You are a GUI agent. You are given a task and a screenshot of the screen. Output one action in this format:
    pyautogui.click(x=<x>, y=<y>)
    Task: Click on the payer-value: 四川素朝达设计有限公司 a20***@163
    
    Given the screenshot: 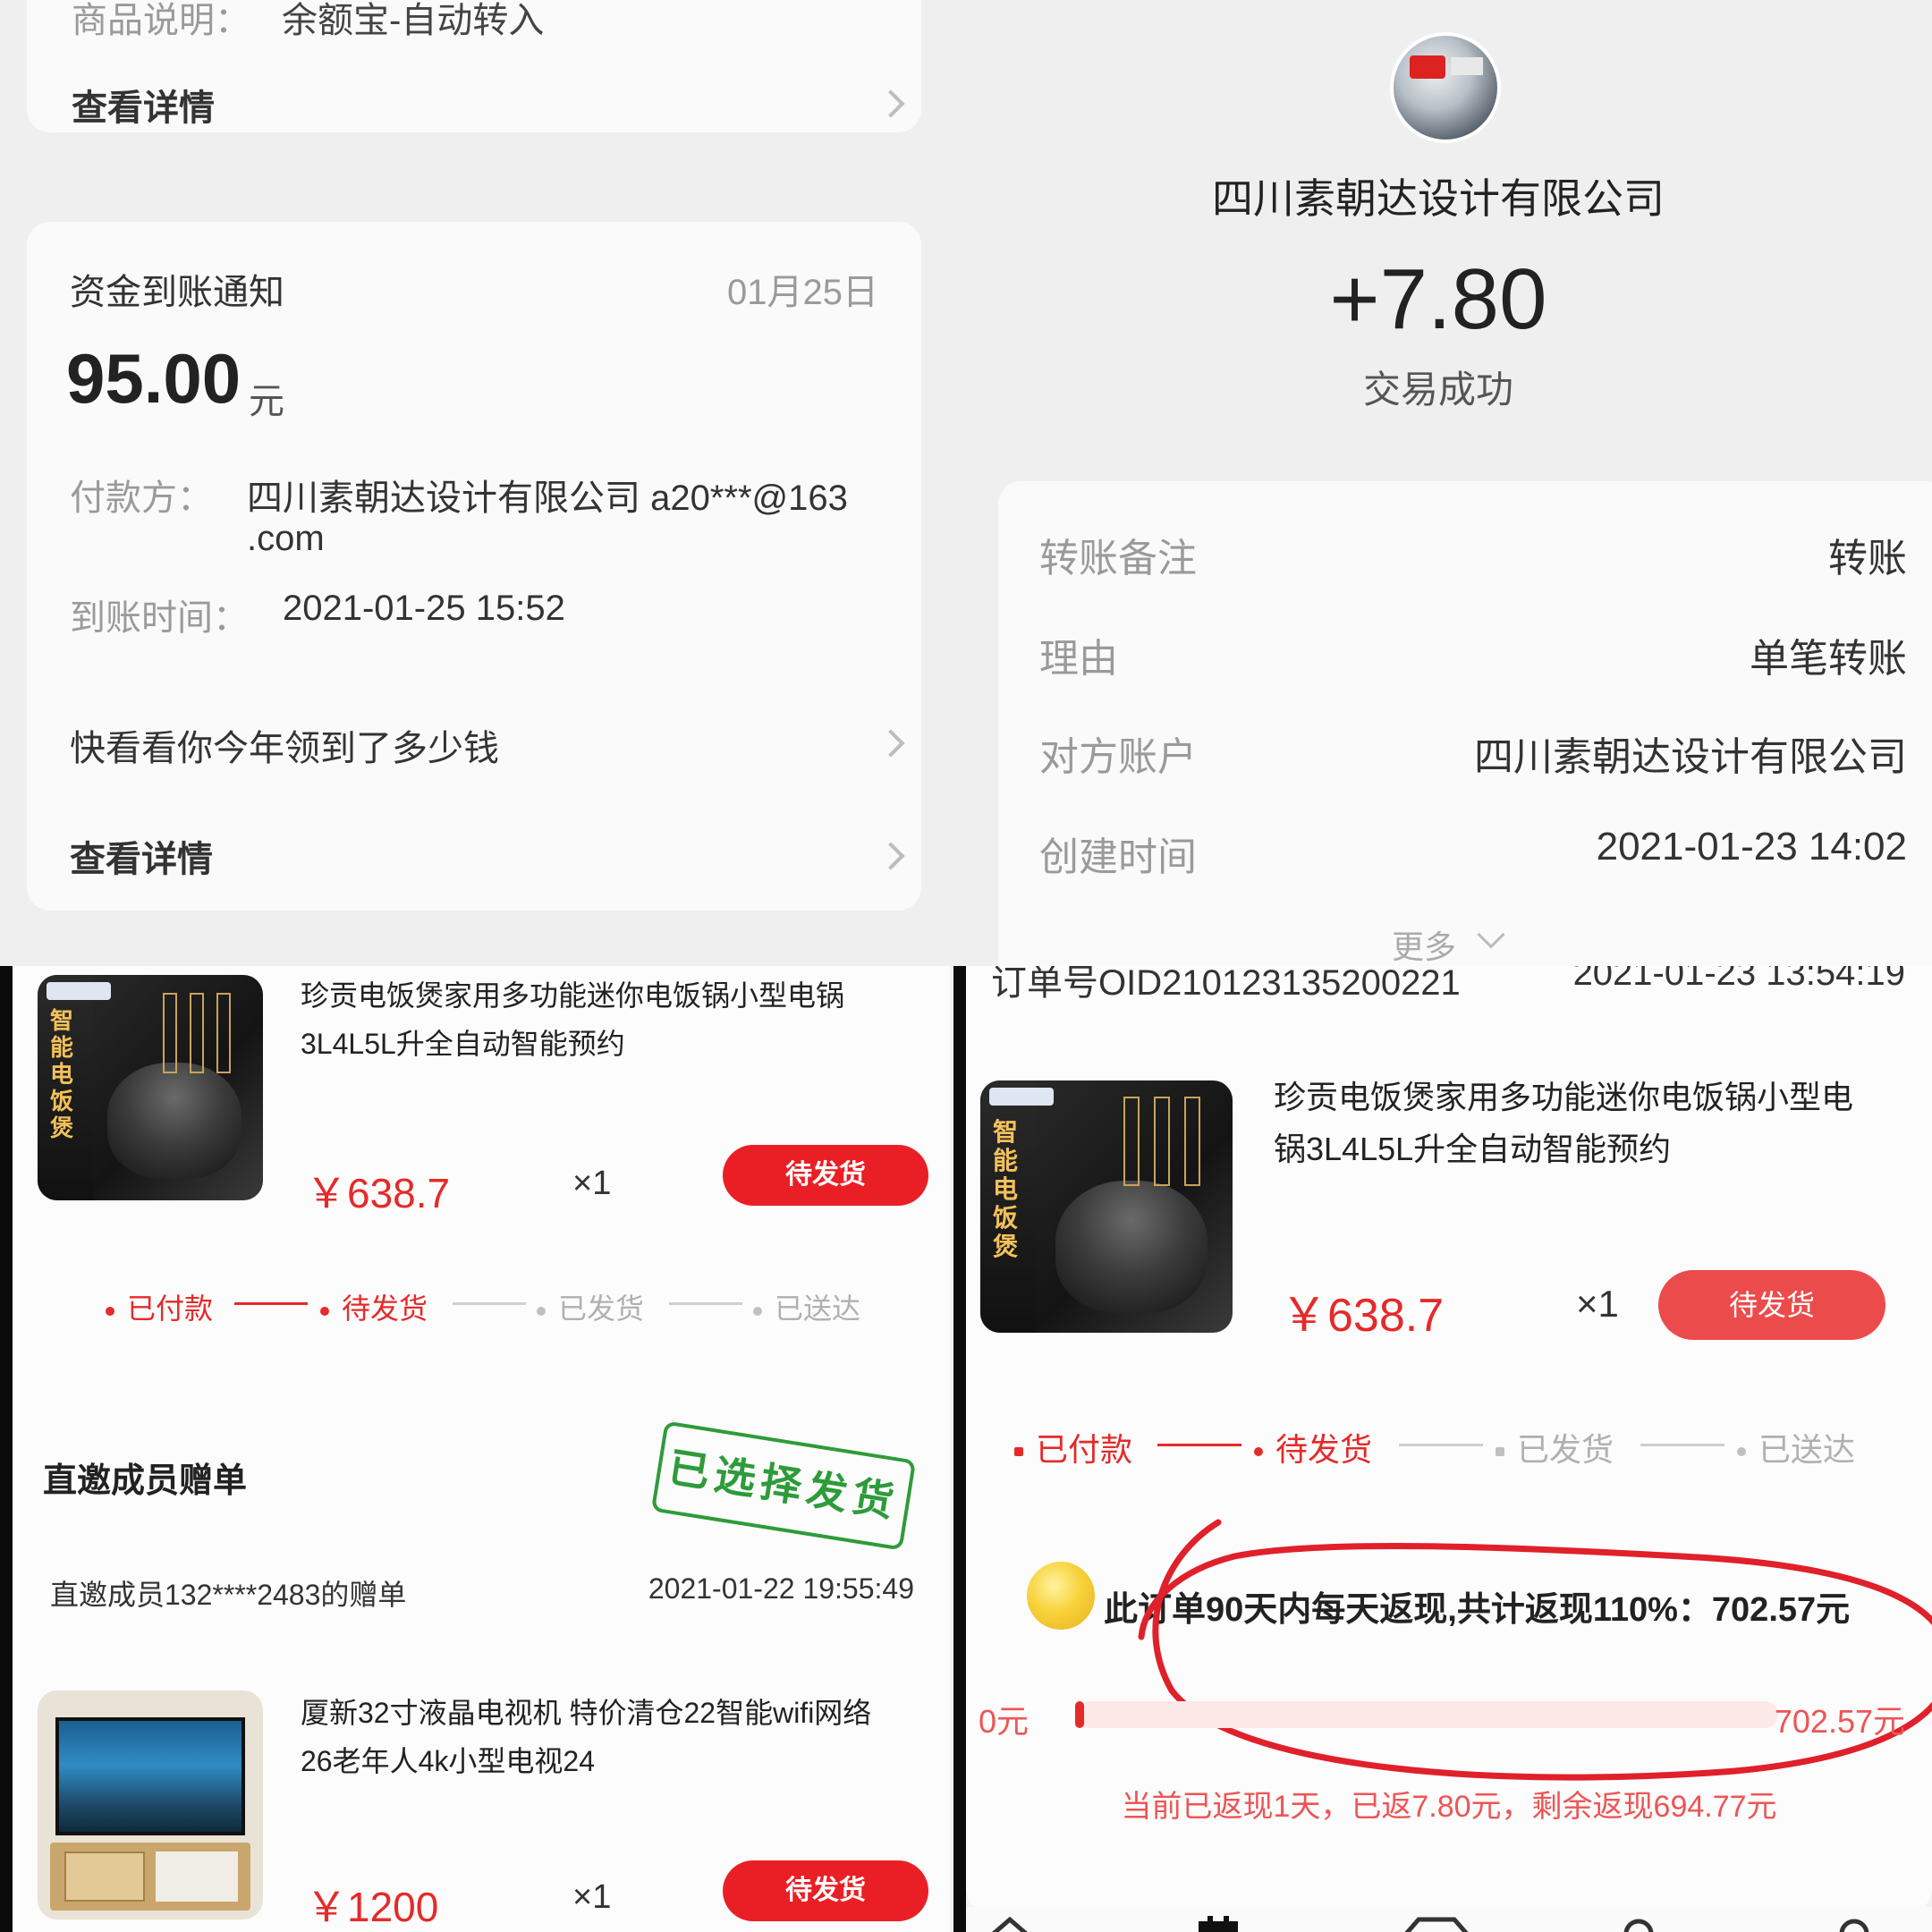 What is the action you would take?
    pyautogui.click(x=547, y=498)
    